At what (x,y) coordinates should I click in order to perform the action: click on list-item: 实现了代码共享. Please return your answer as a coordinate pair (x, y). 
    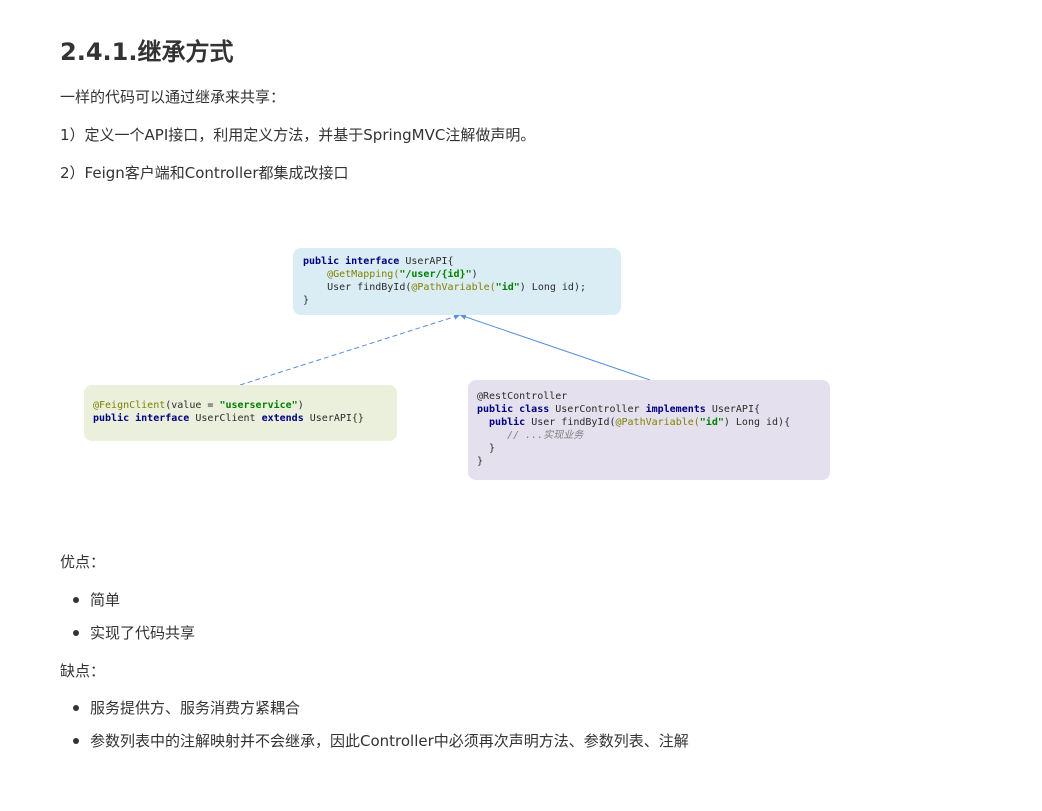
    Looking at the image, I should click on (127, 633).